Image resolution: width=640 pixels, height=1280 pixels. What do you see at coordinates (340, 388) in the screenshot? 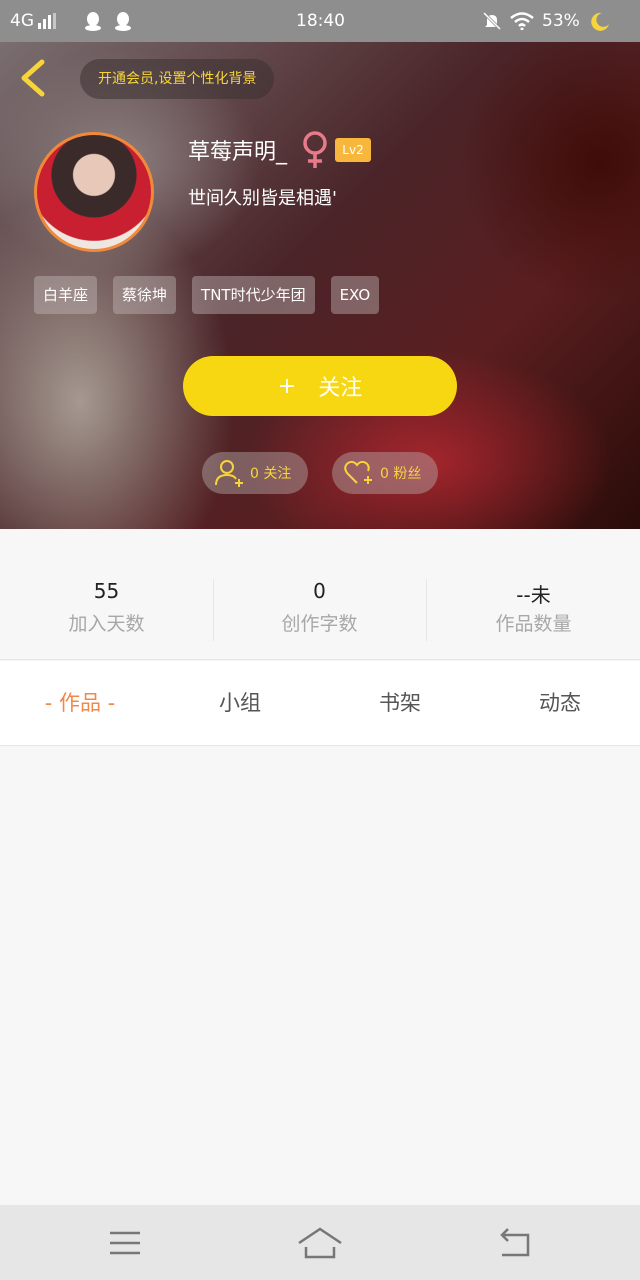
I see `follow-button-label: 关注` at bounding box center [340, 388].